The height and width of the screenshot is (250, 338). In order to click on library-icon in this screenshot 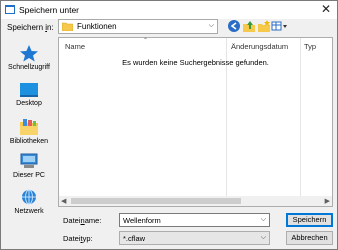, I will do `click(29, 127)`.